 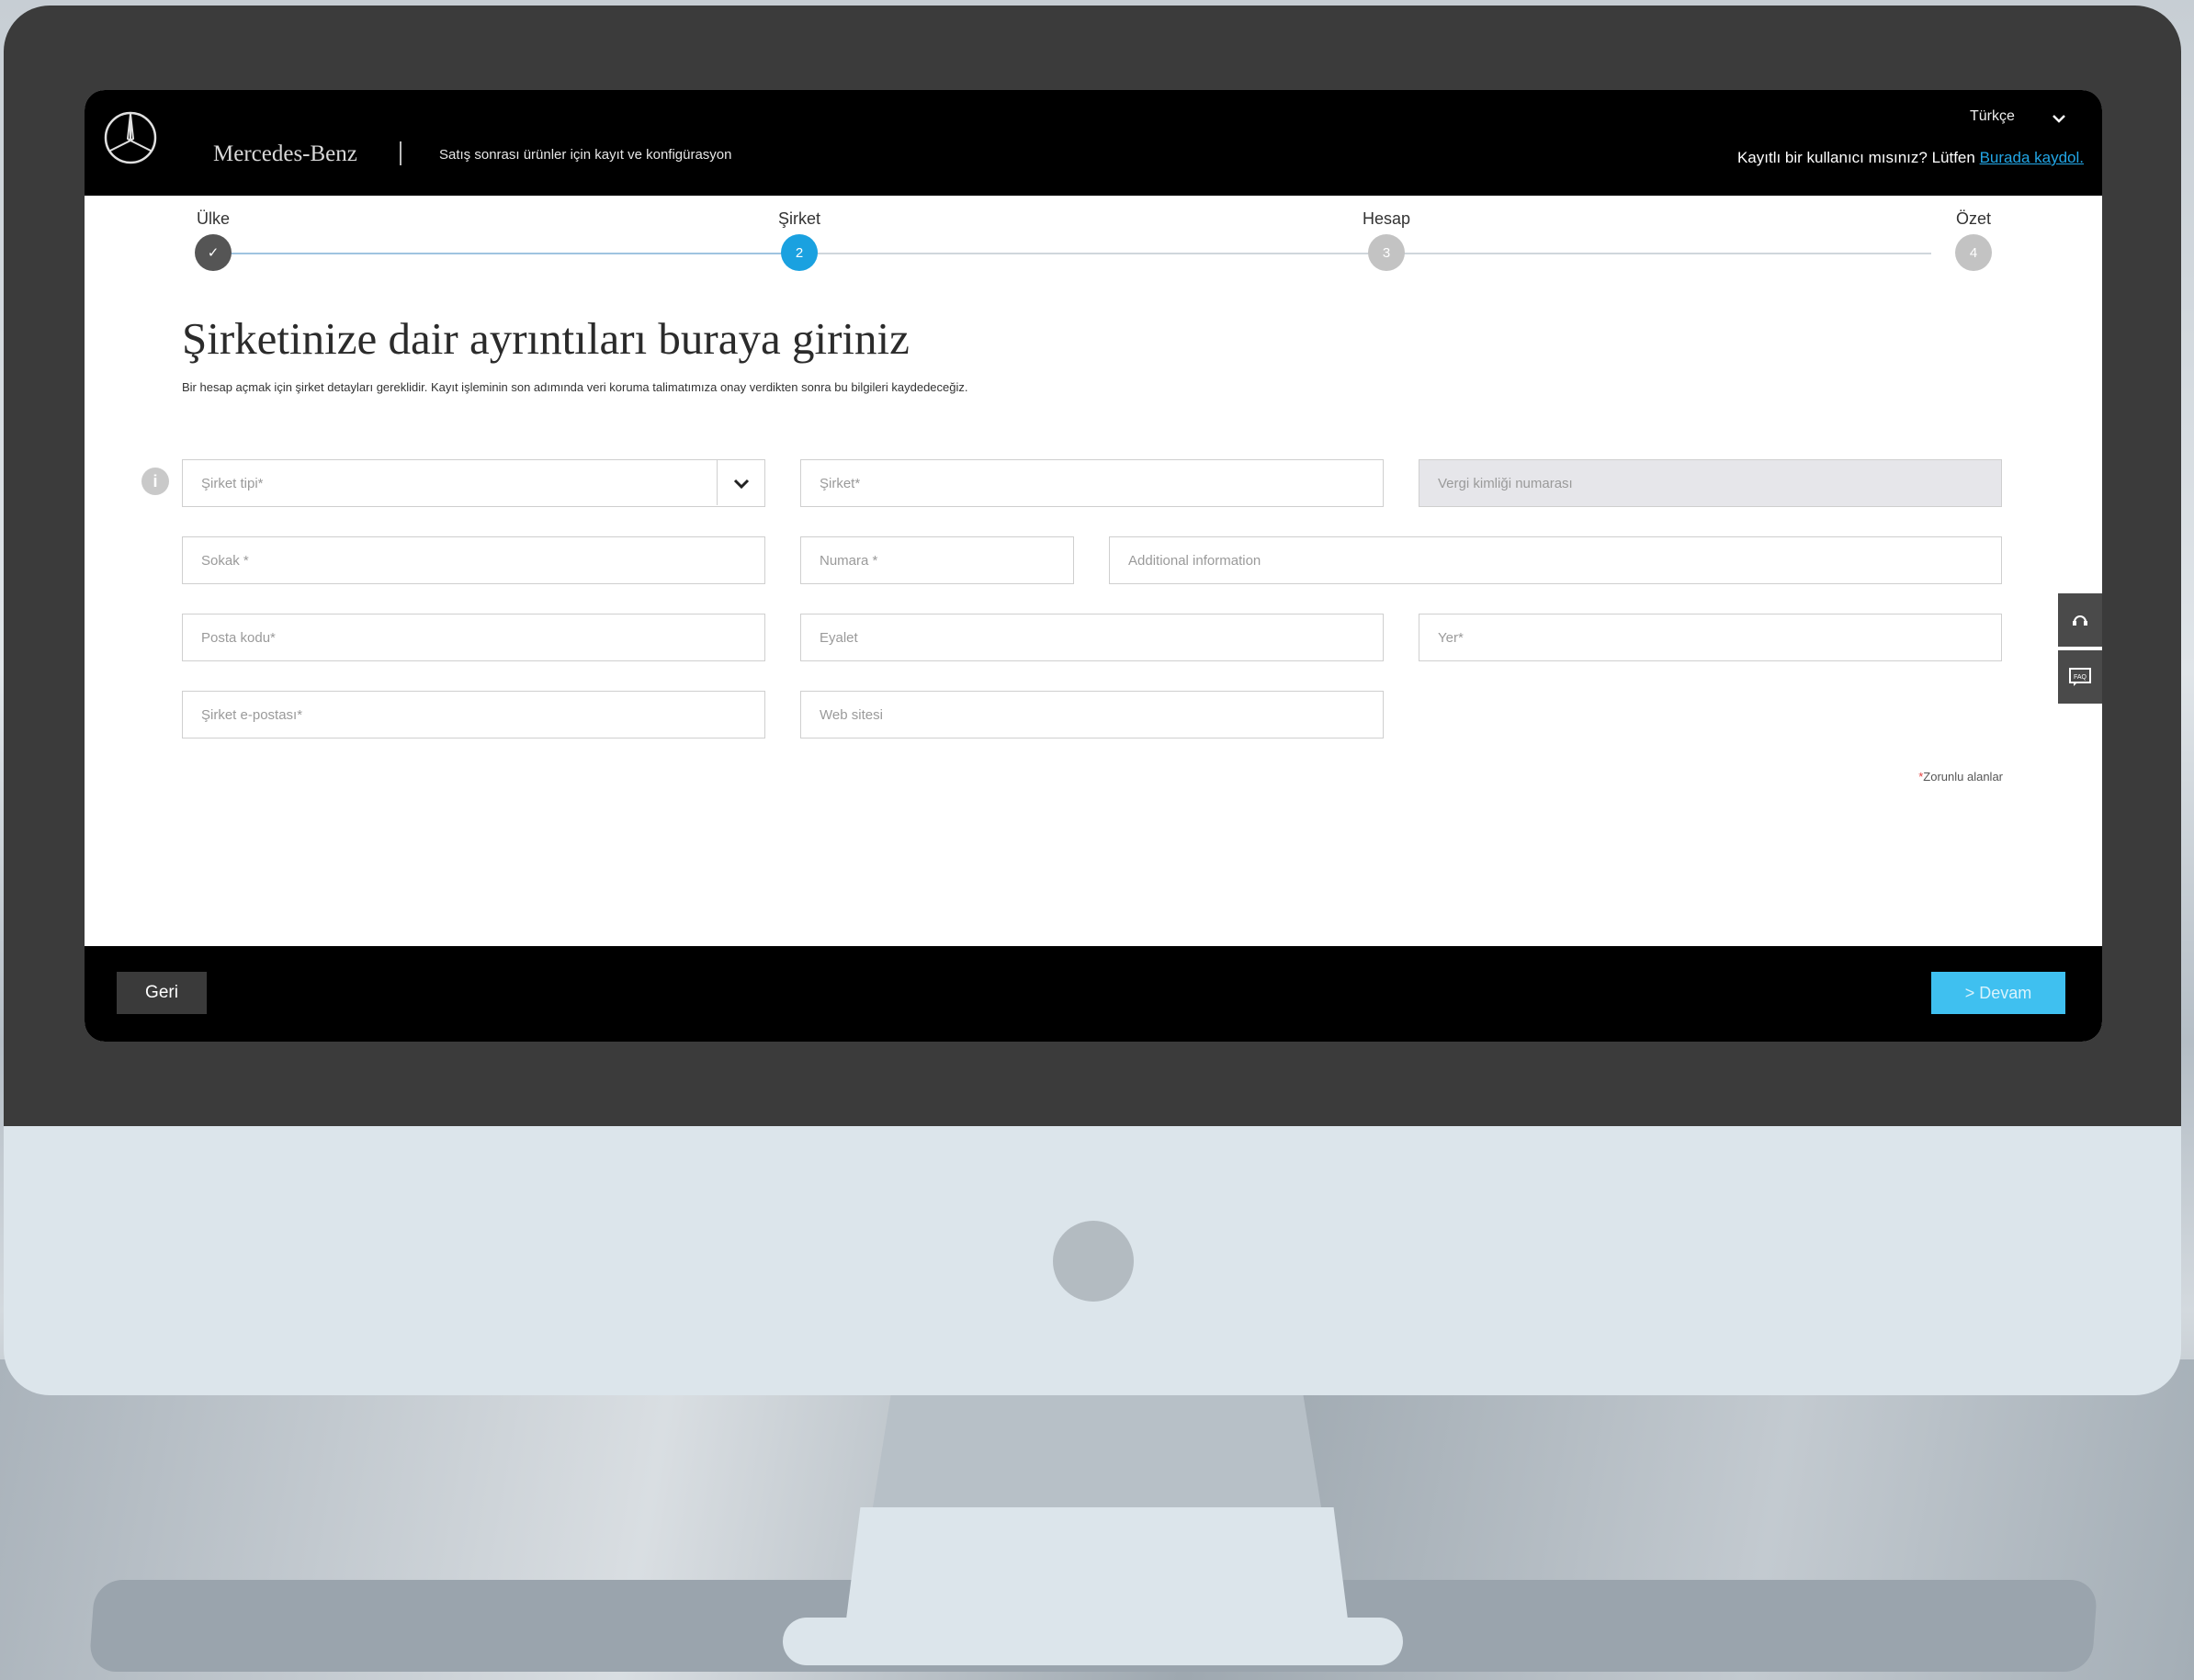 I want to click on back-button: Geri, so click(x=162, y=993).